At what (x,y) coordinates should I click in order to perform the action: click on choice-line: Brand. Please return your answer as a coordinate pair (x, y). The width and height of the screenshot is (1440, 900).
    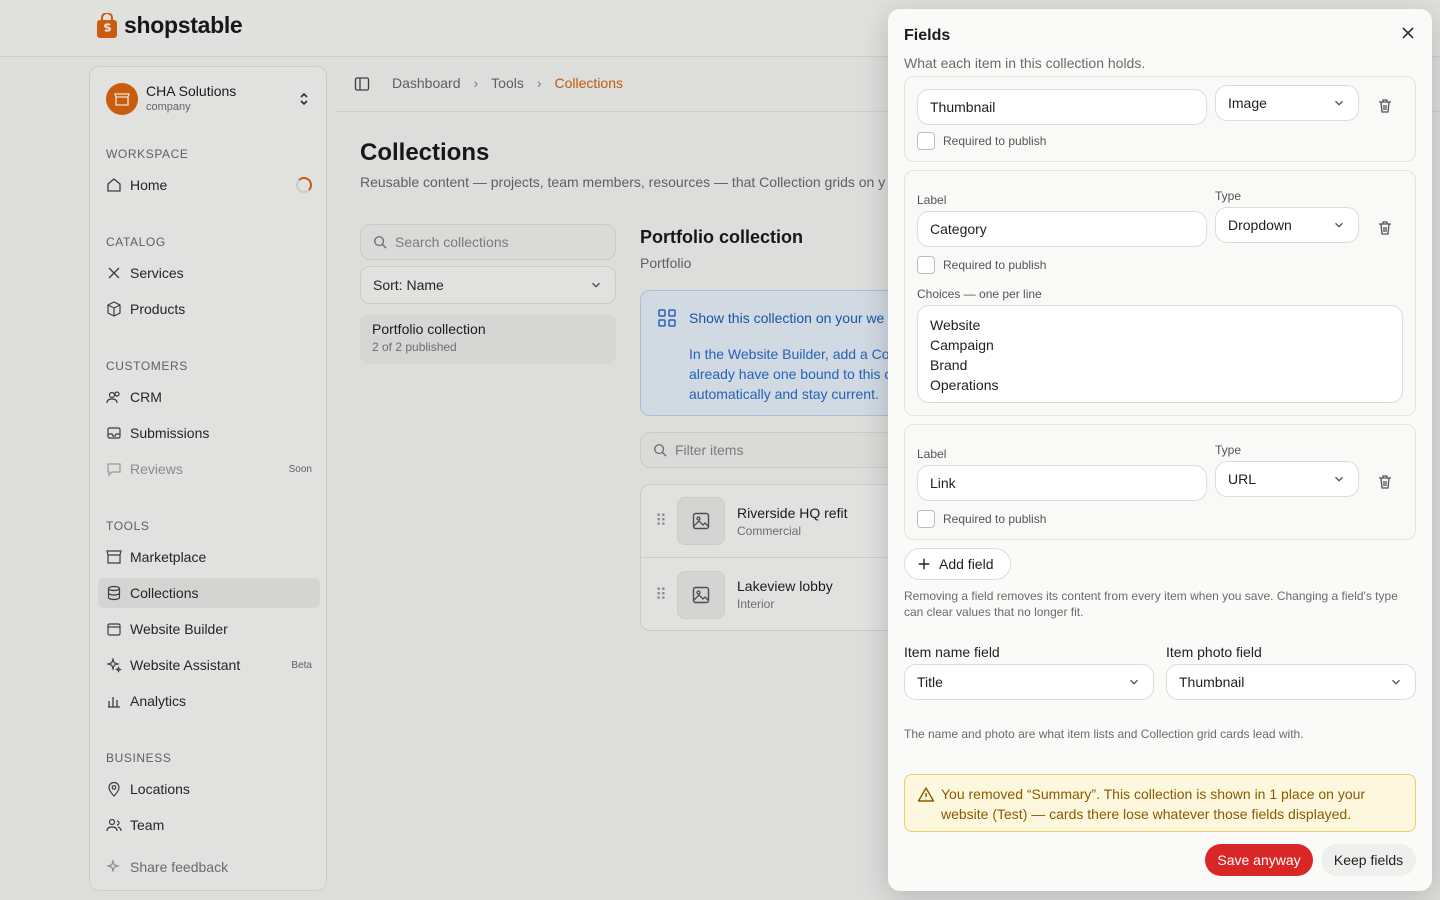
    Looking at the image, I should click on (949, 365).